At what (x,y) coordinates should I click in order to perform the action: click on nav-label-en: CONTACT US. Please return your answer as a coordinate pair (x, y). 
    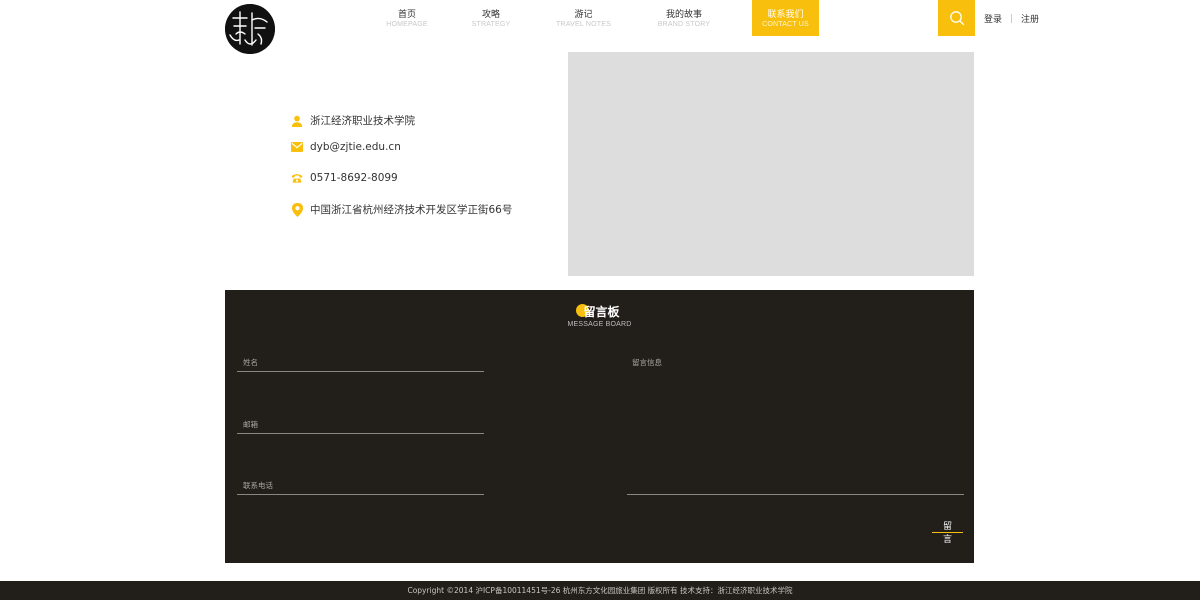
    Looking at the image, I should click on (785, 24).